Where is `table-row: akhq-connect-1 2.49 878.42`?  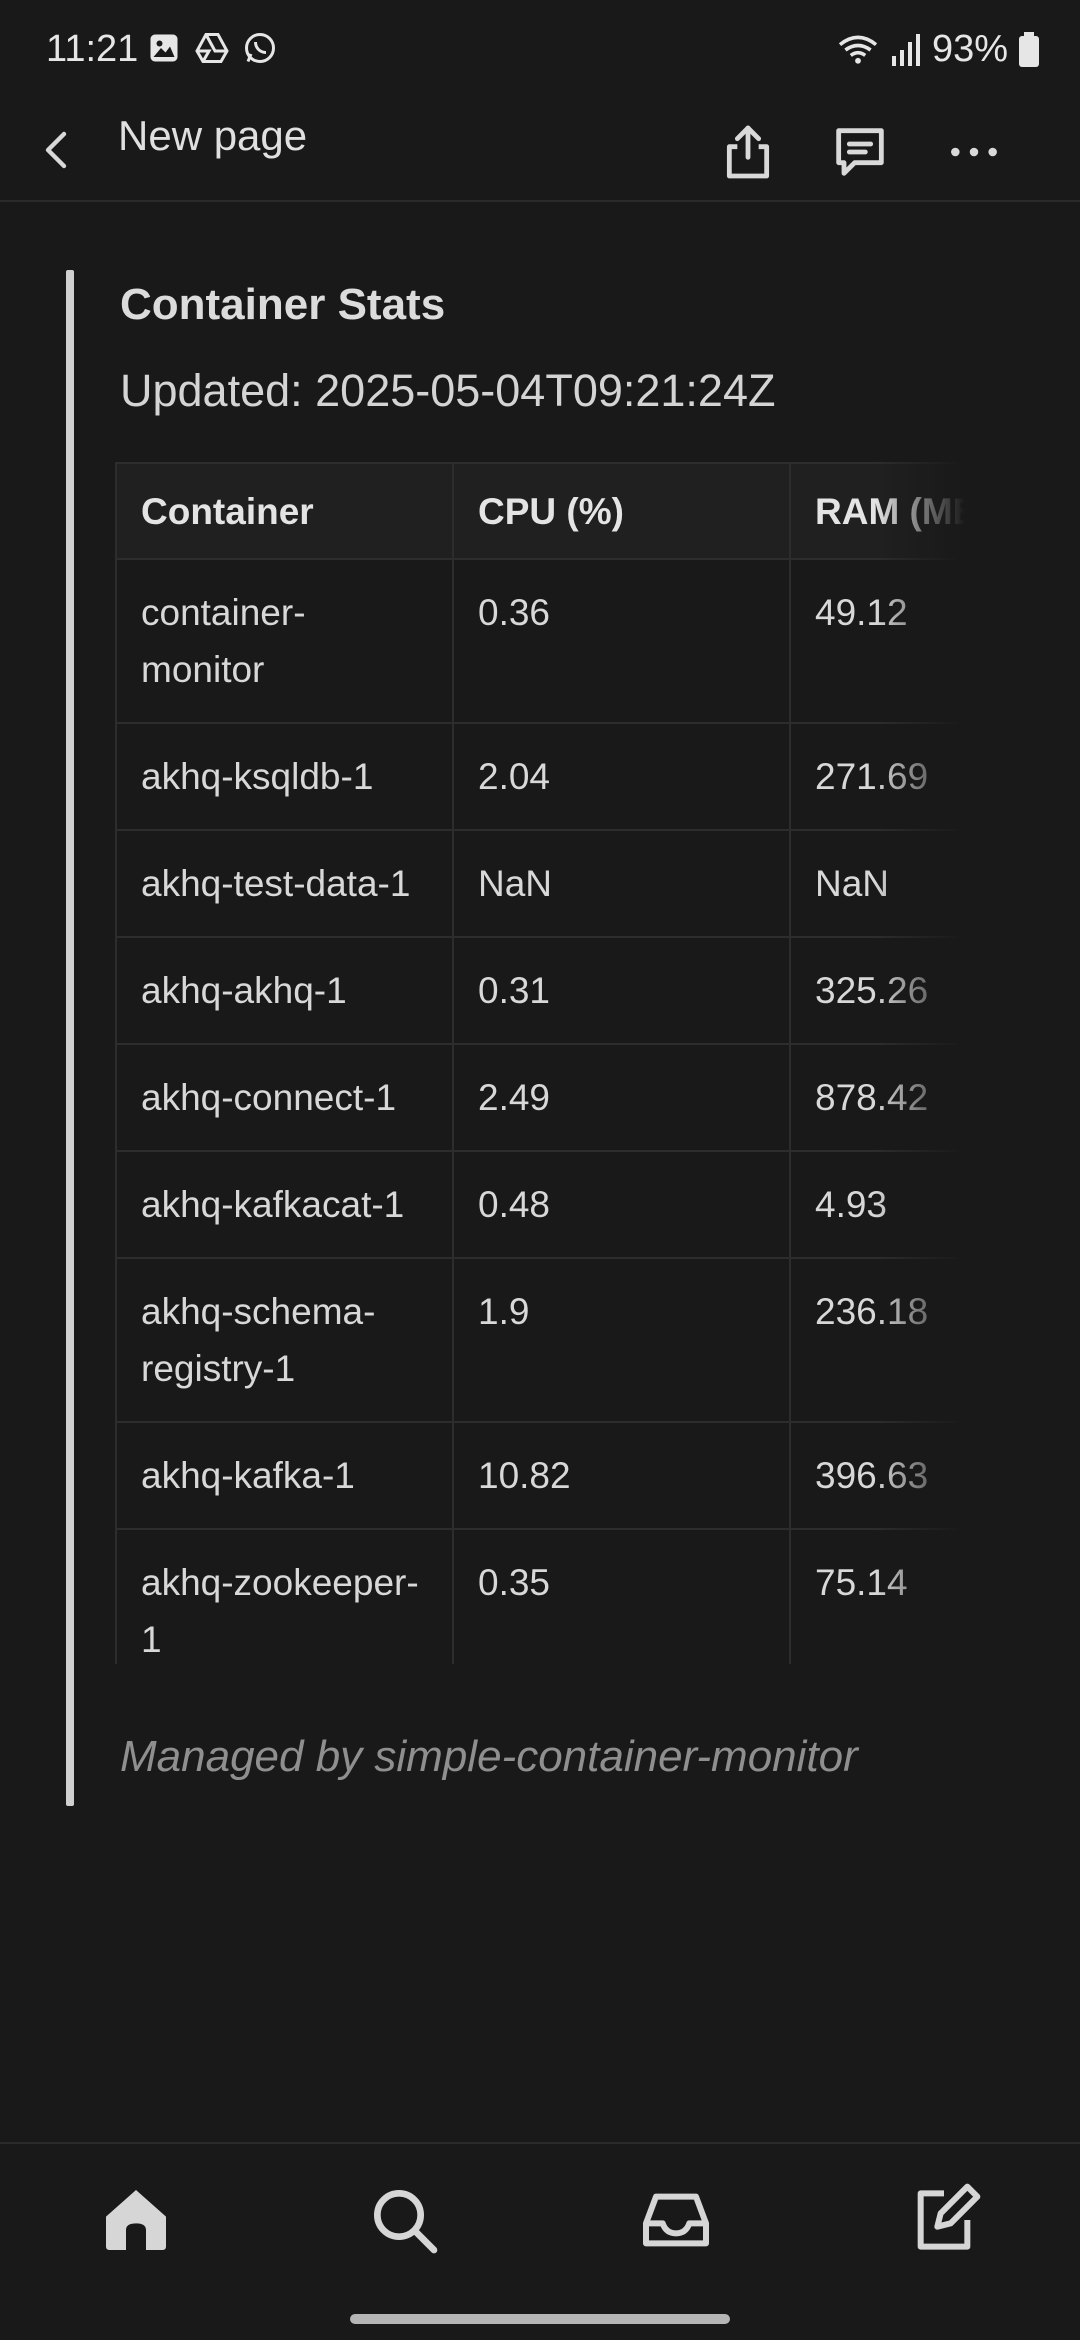
table-row: akhq-connect-1 2.49 878.42 is located at coordinates (540, 1097).